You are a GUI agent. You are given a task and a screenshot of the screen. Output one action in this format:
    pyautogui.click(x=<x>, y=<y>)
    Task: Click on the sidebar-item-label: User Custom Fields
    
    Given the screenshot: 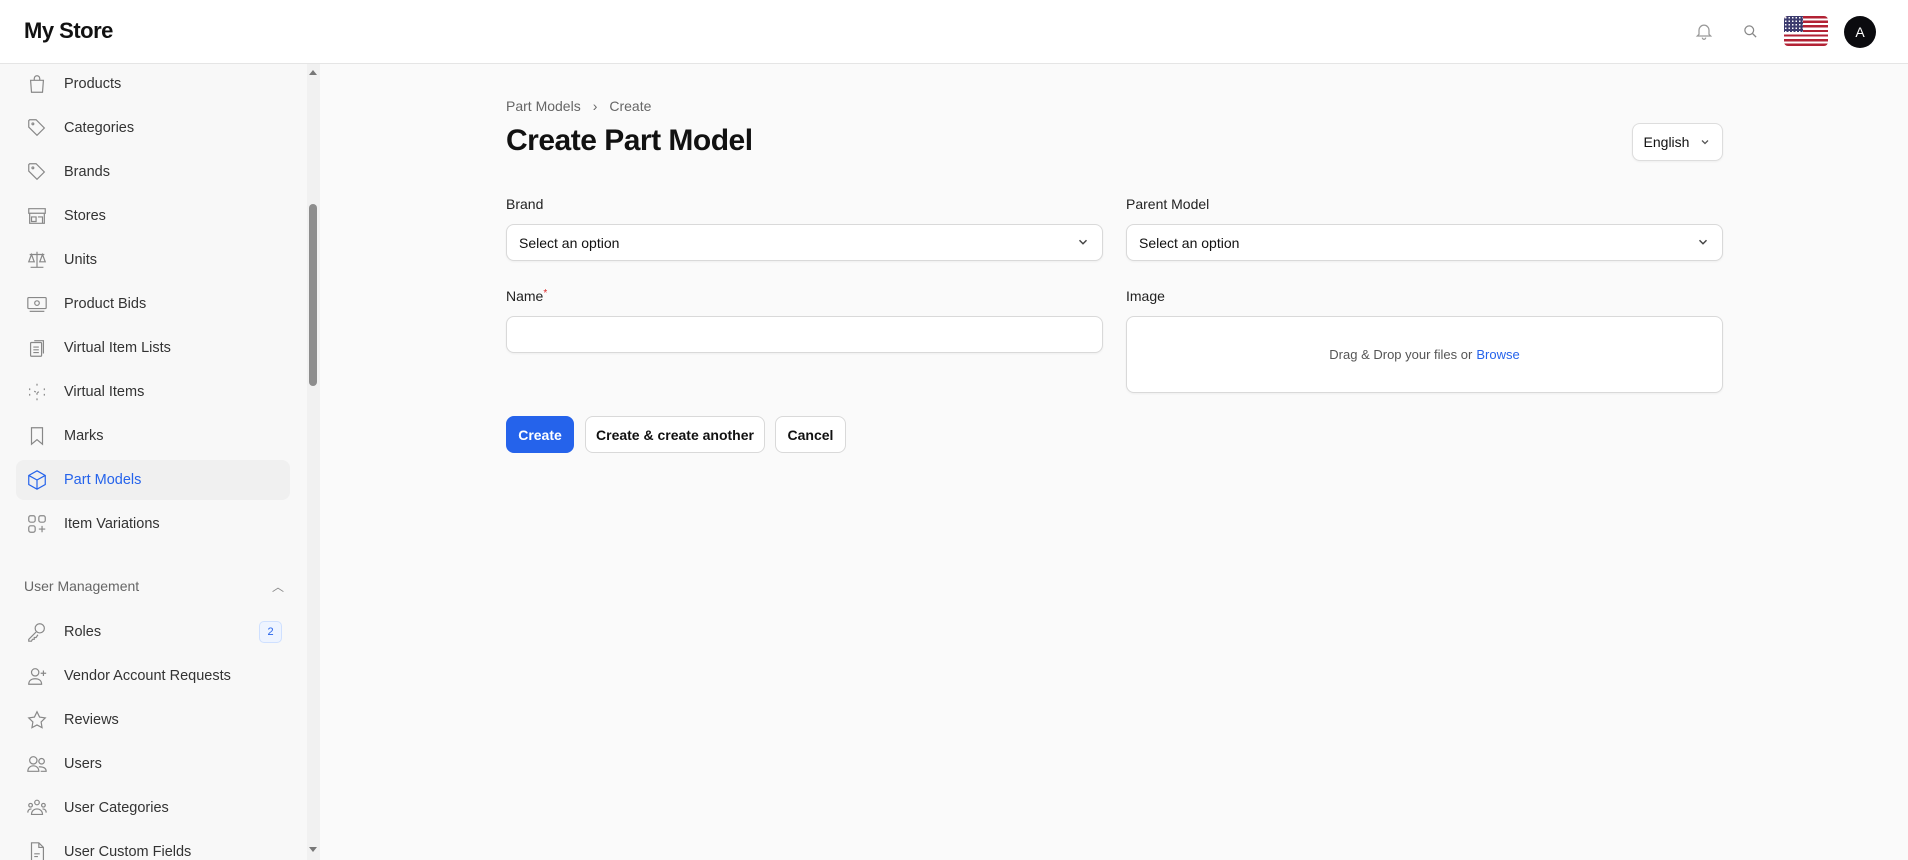 What is the action you would take?
    pyautogui.click(x=128, y=852)
    